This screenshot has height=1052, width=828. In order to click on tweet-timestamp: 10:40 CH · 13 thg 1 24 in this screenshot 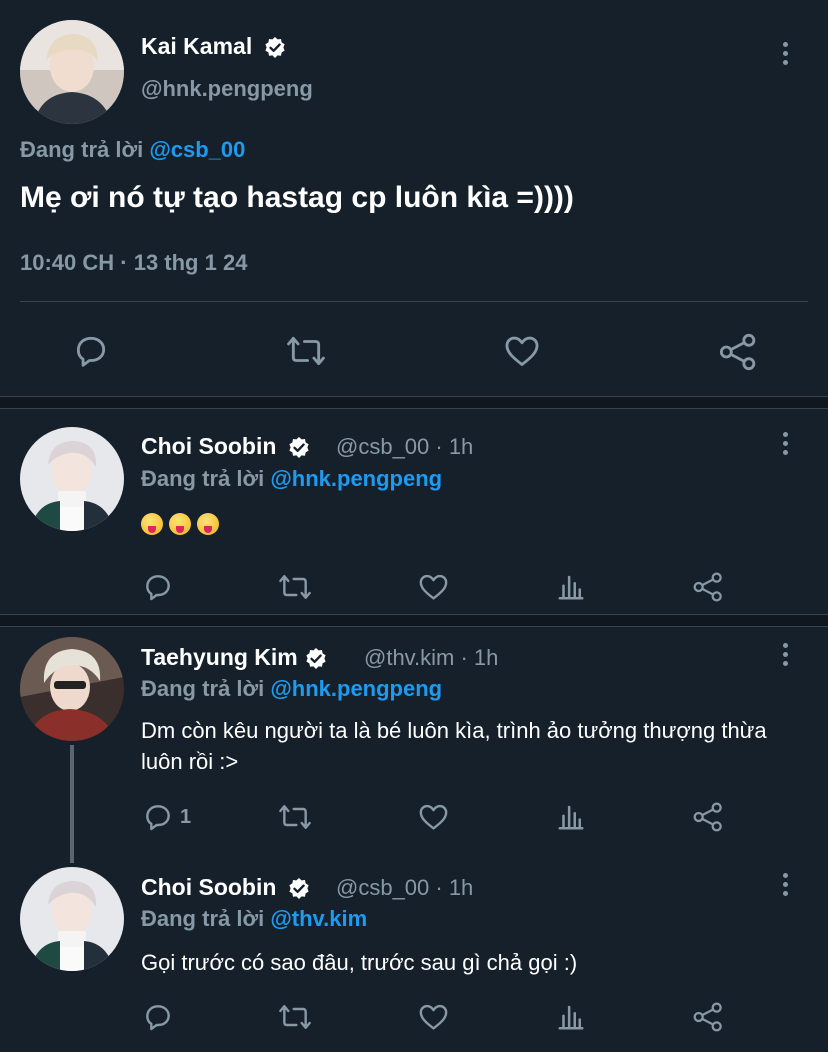, I will do `click(133, 263)`.